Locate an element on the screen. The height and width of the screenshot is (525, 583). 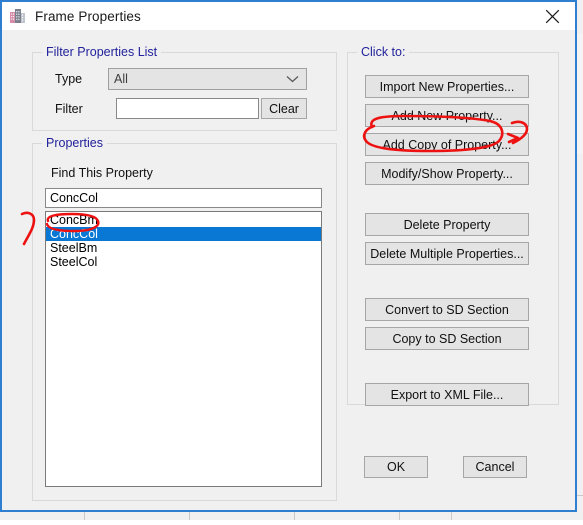
list-item: ConcCol is located at coordinates (183, 234).